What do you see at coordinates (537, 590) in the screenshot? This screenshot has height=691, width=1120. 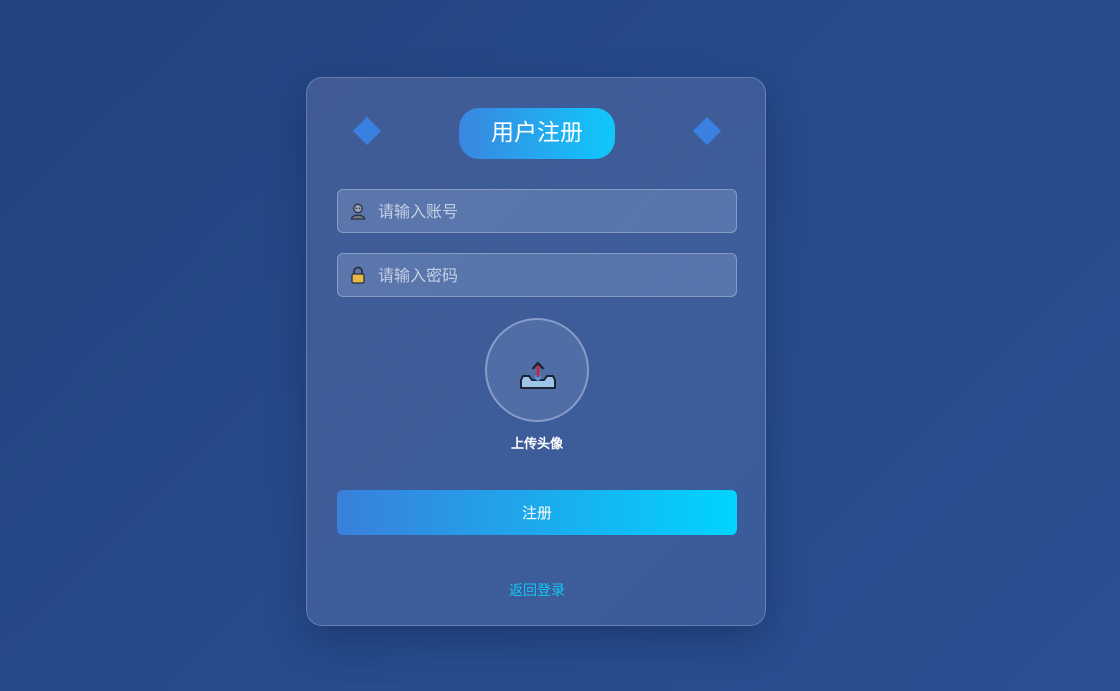 I see `back-to-login-link: 返回登录` at bounding box center [537, 590].